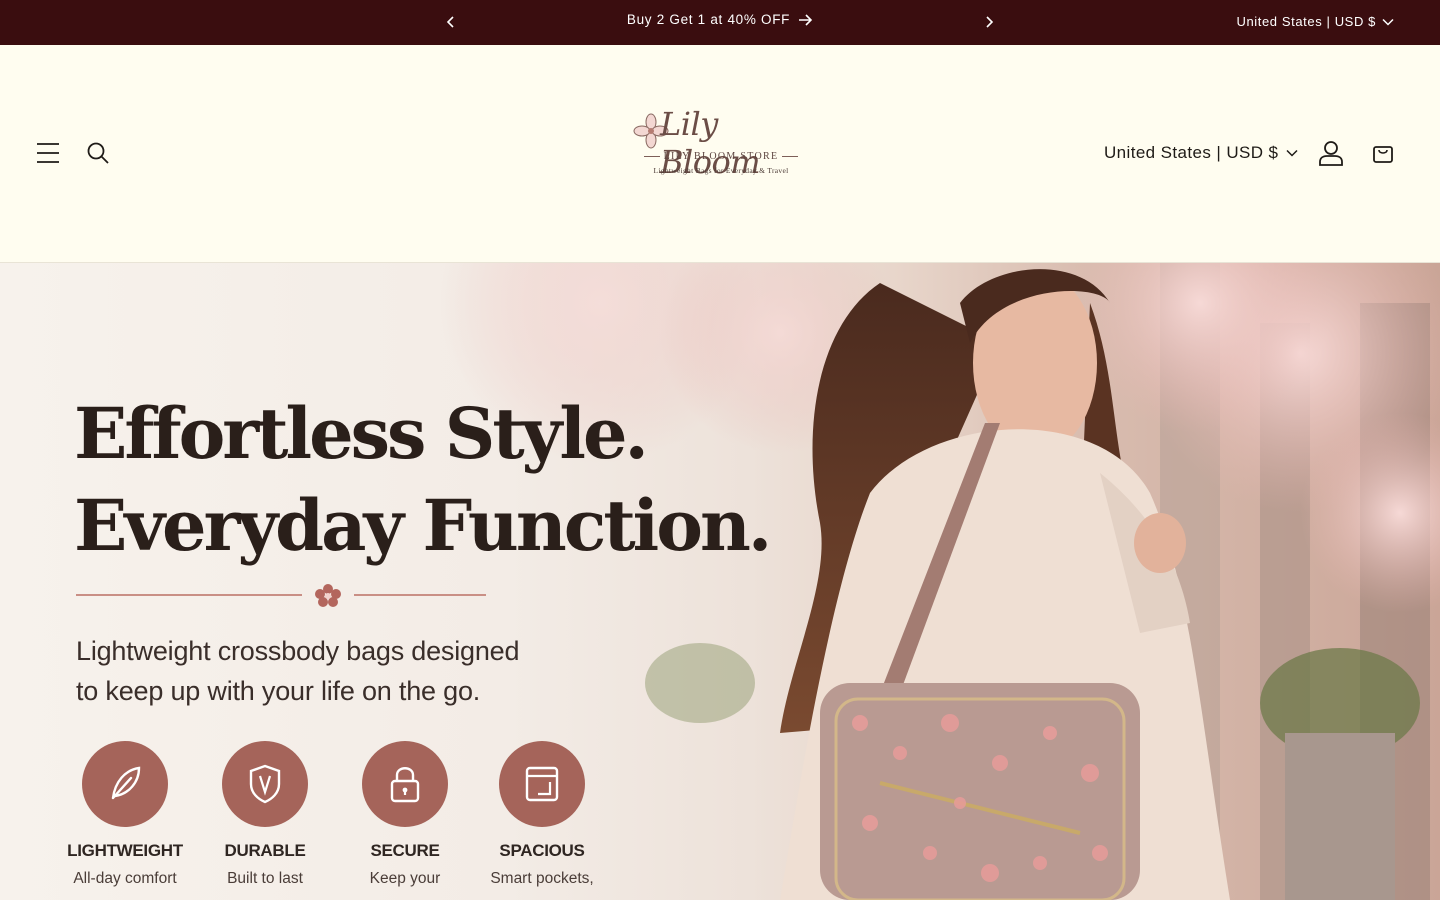  I want to click on logo-tagline: Lightweight Bags for Everyday & Travel, so click(721, 170).